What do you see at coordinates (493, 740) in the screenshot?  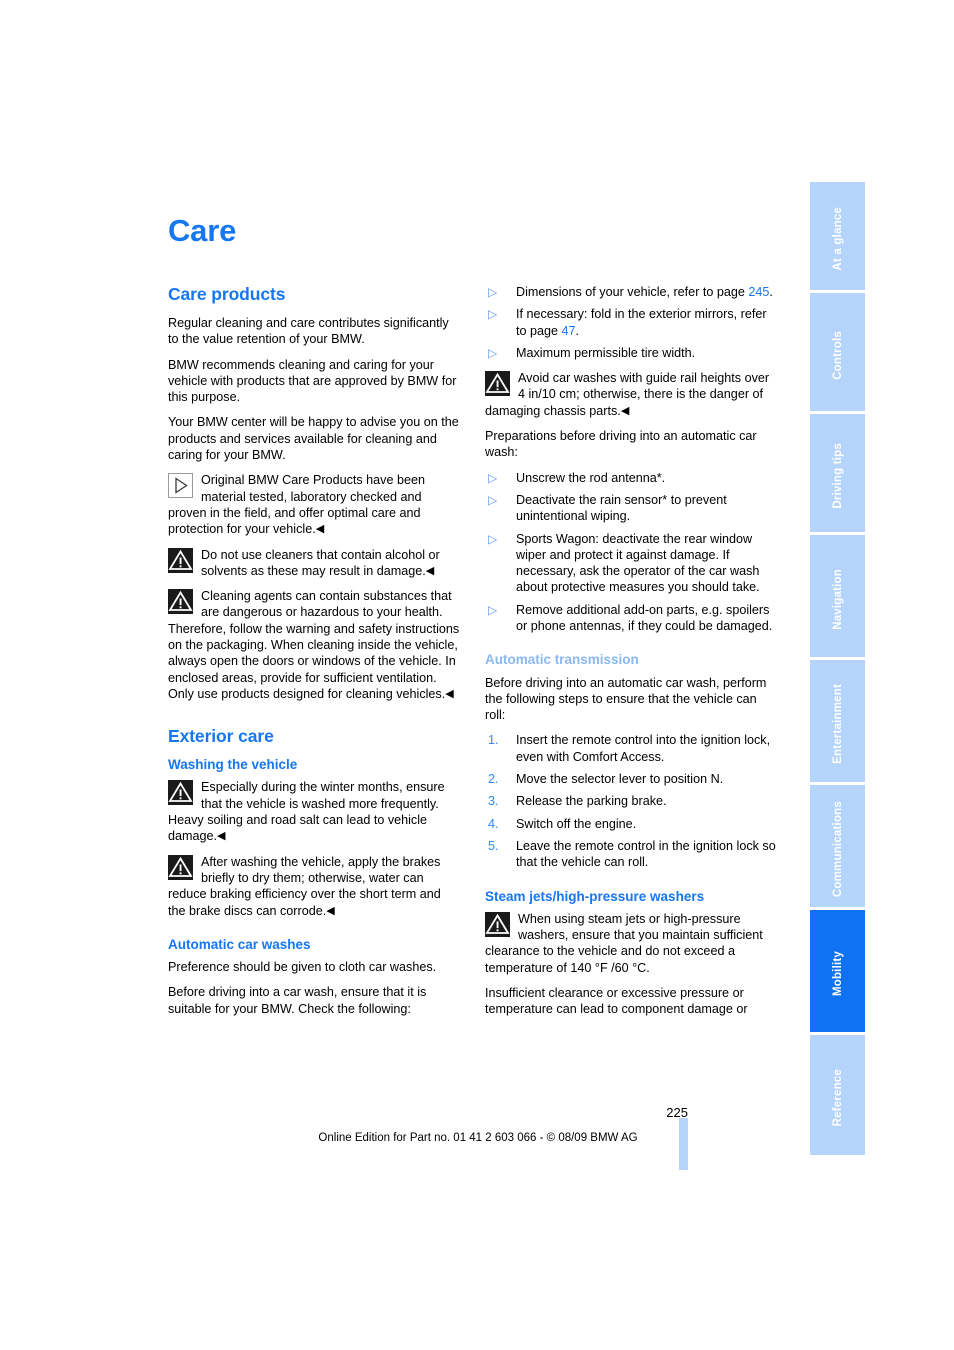 I see `step-number: 1.` at bounding box center [493, 740].